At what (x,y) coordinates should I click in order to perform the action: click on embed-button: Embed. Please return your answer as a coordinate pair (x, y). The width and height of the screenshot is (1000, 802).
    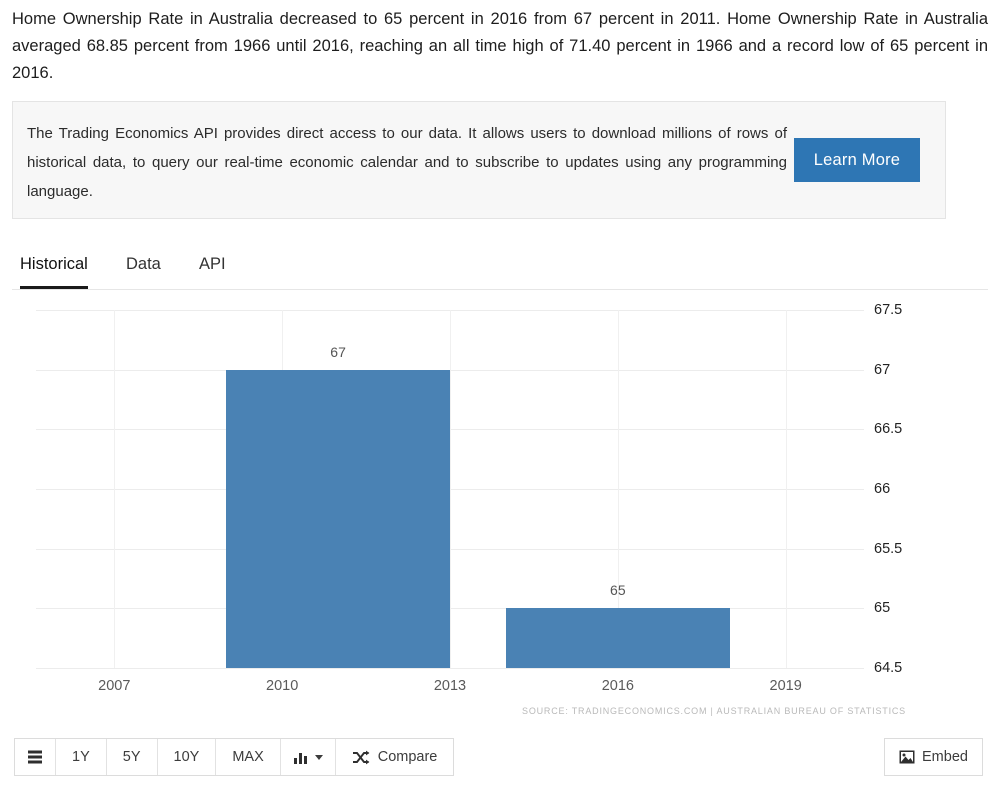
    Looking at the image, I should click on (933, 757).